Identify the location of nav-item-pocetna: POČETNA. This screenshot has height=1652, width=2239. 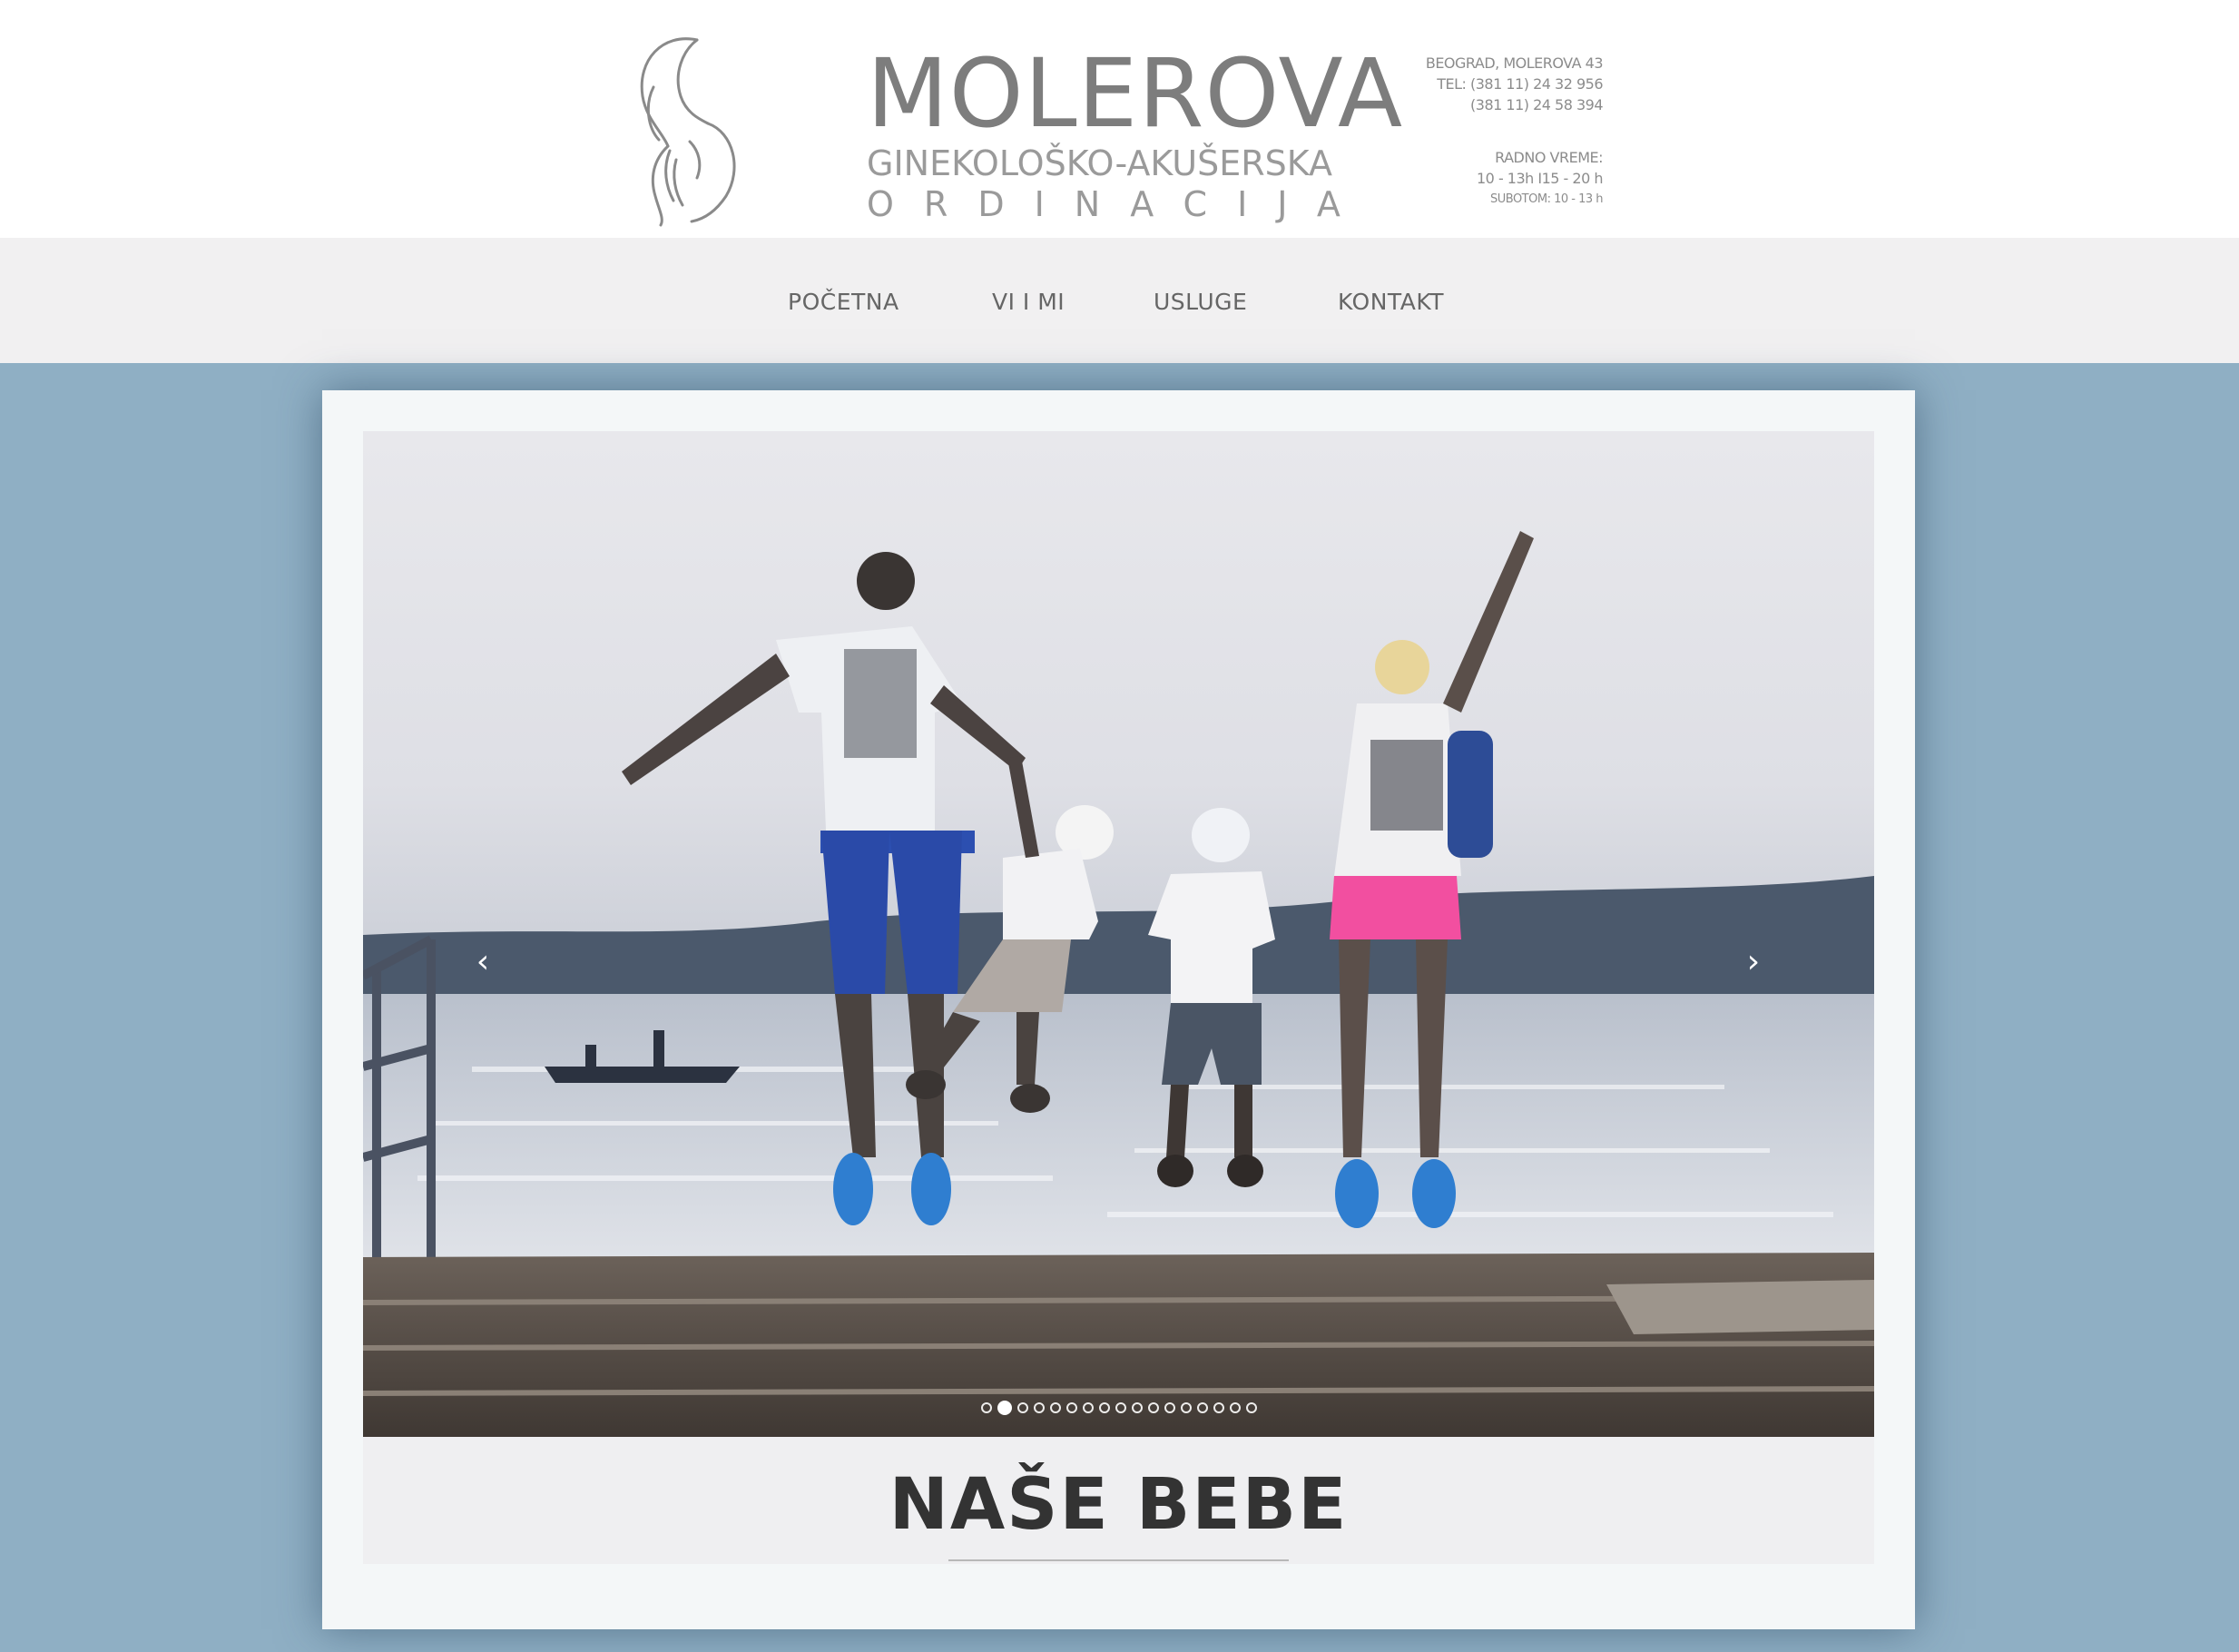
(843, 302).